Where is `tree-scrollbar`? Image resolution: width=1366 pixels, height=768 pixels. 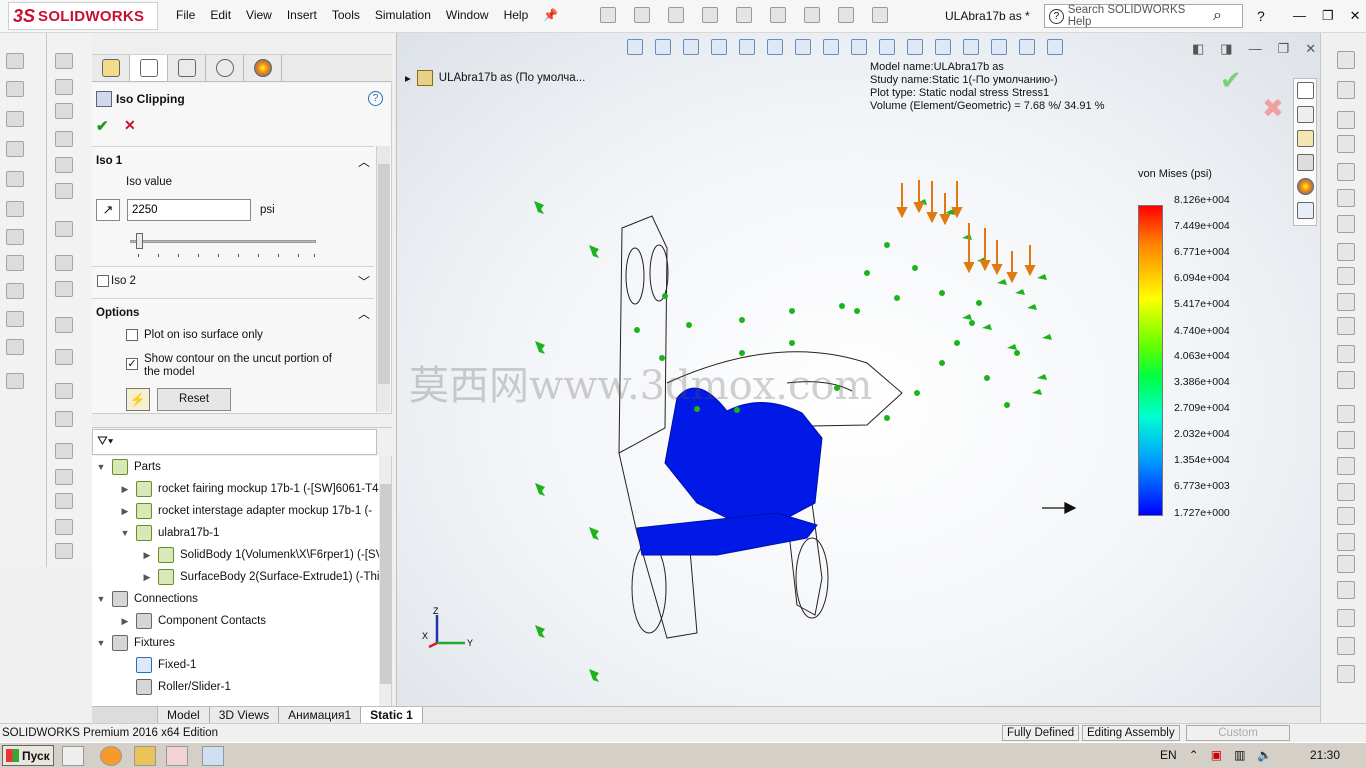
tree-scrollbar is located at coordinates (385, 581).